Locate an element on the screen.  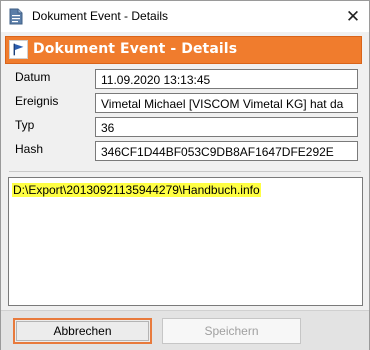
save-button-label: Speichern is located at coordinates (231, 331).